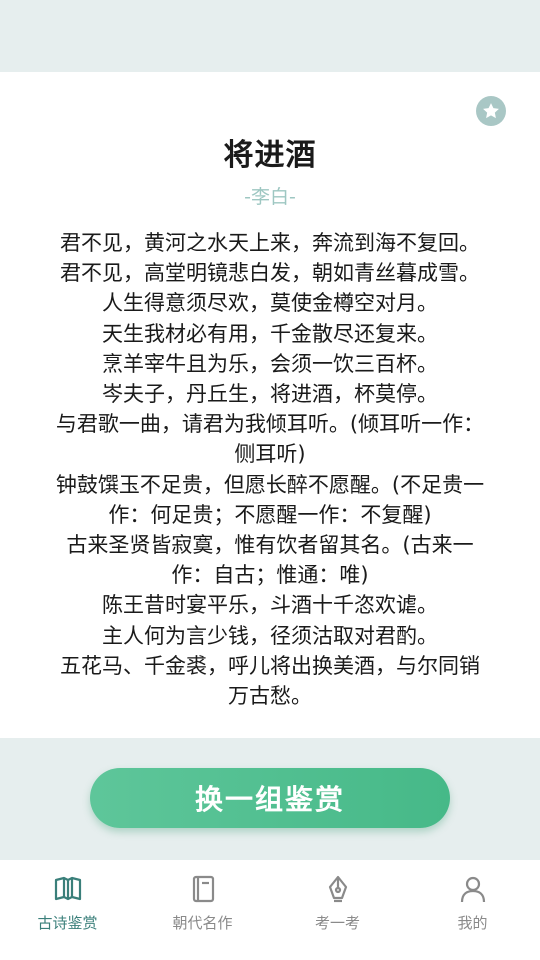  Describe the element at coordinates (270, 197) in the screenshot. I see `poem-author: -李白-` at that location.